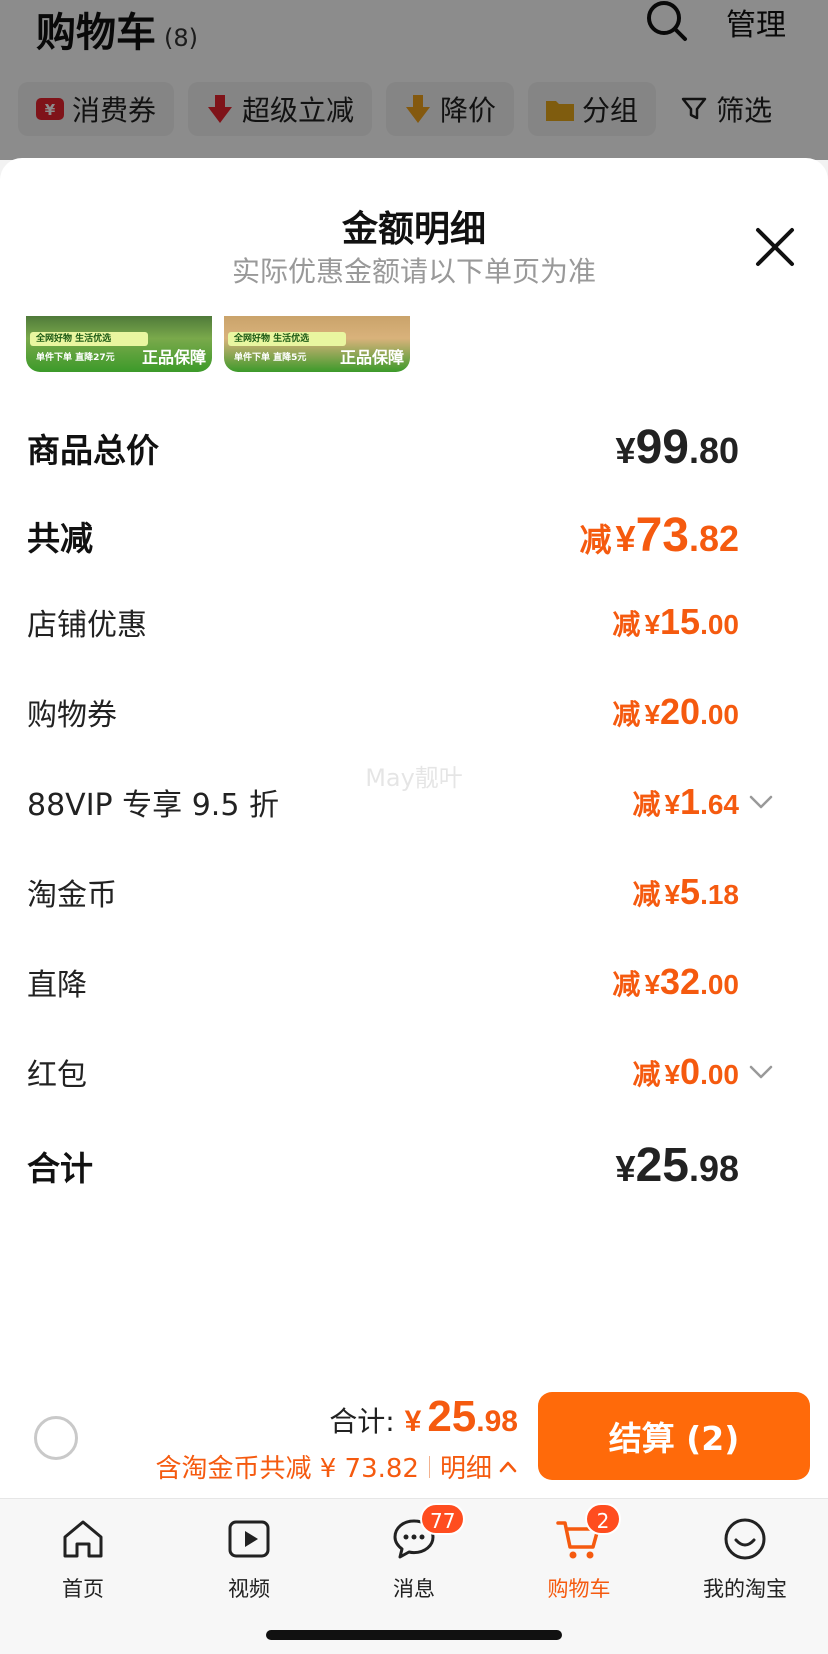  Describe the element at coordinates (72, 715) in the screenshot. I see `row-label: 购物券` at that location.